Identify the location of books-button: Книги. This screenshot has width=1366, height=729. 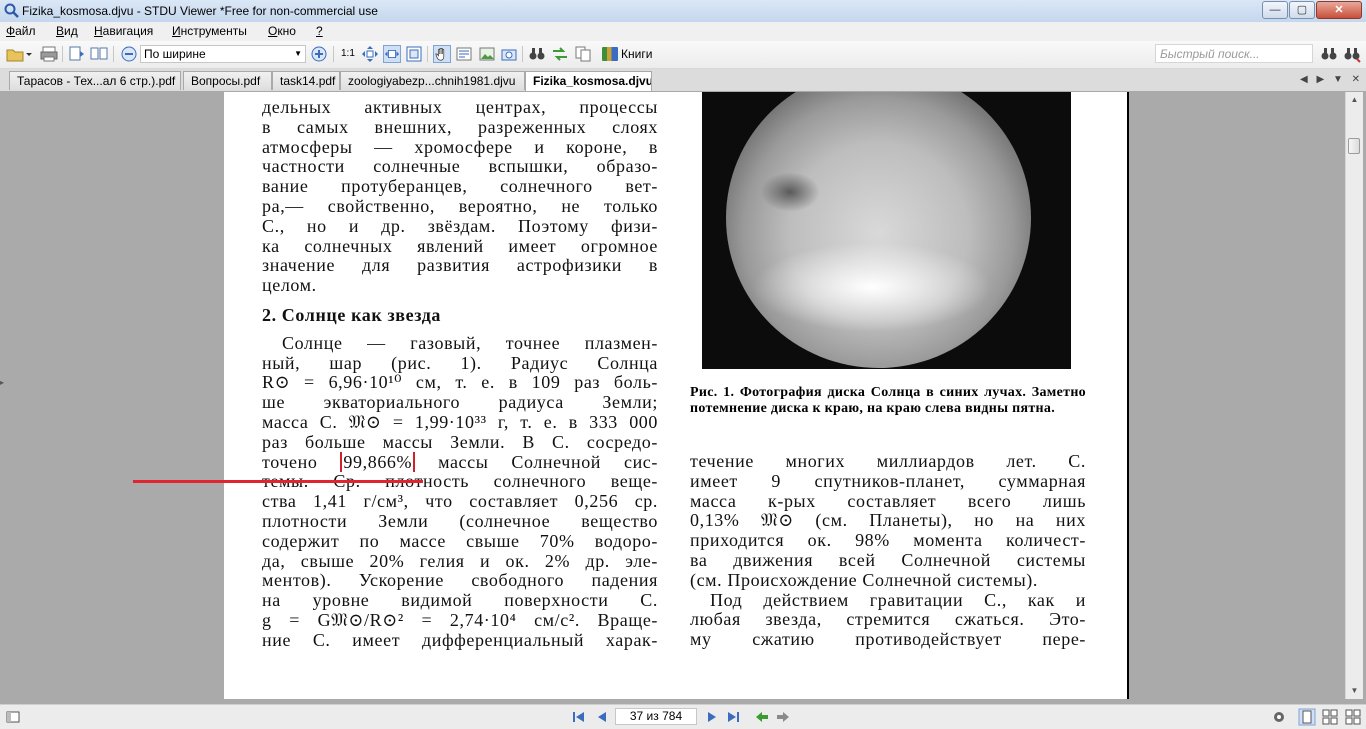
(627, 54).